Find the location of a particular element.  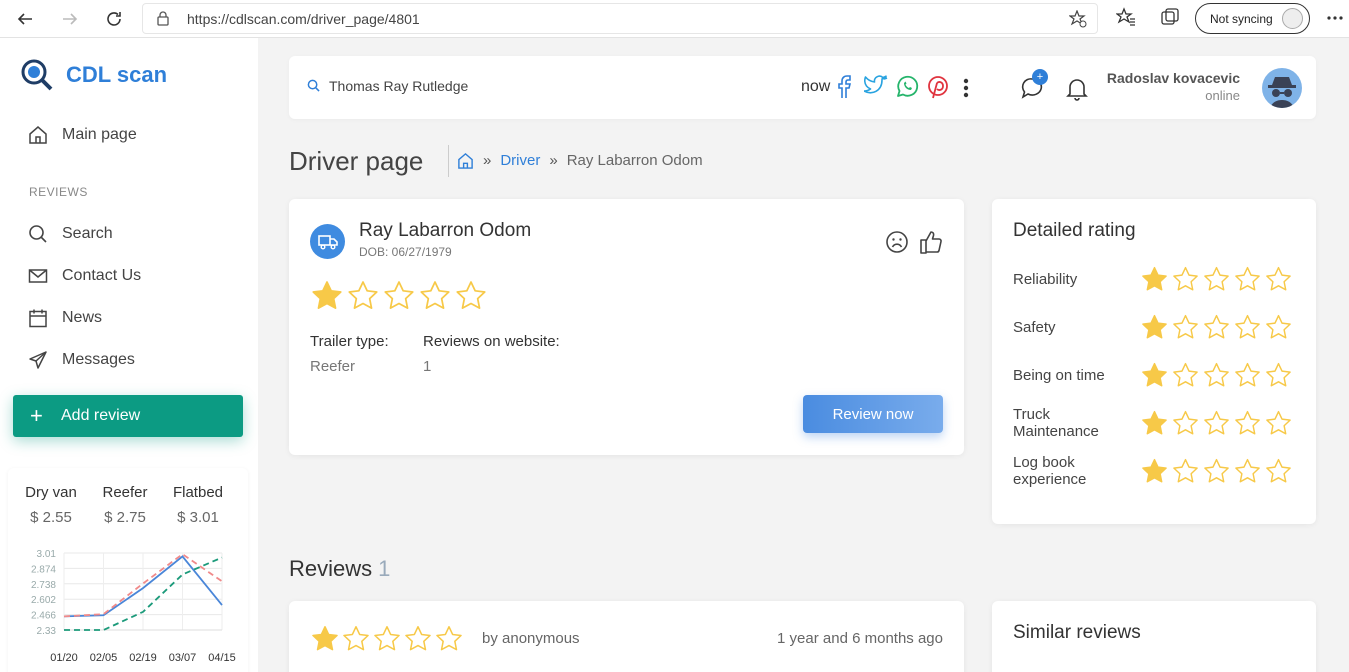

refresh-icon is located at coordinates (114, 19).